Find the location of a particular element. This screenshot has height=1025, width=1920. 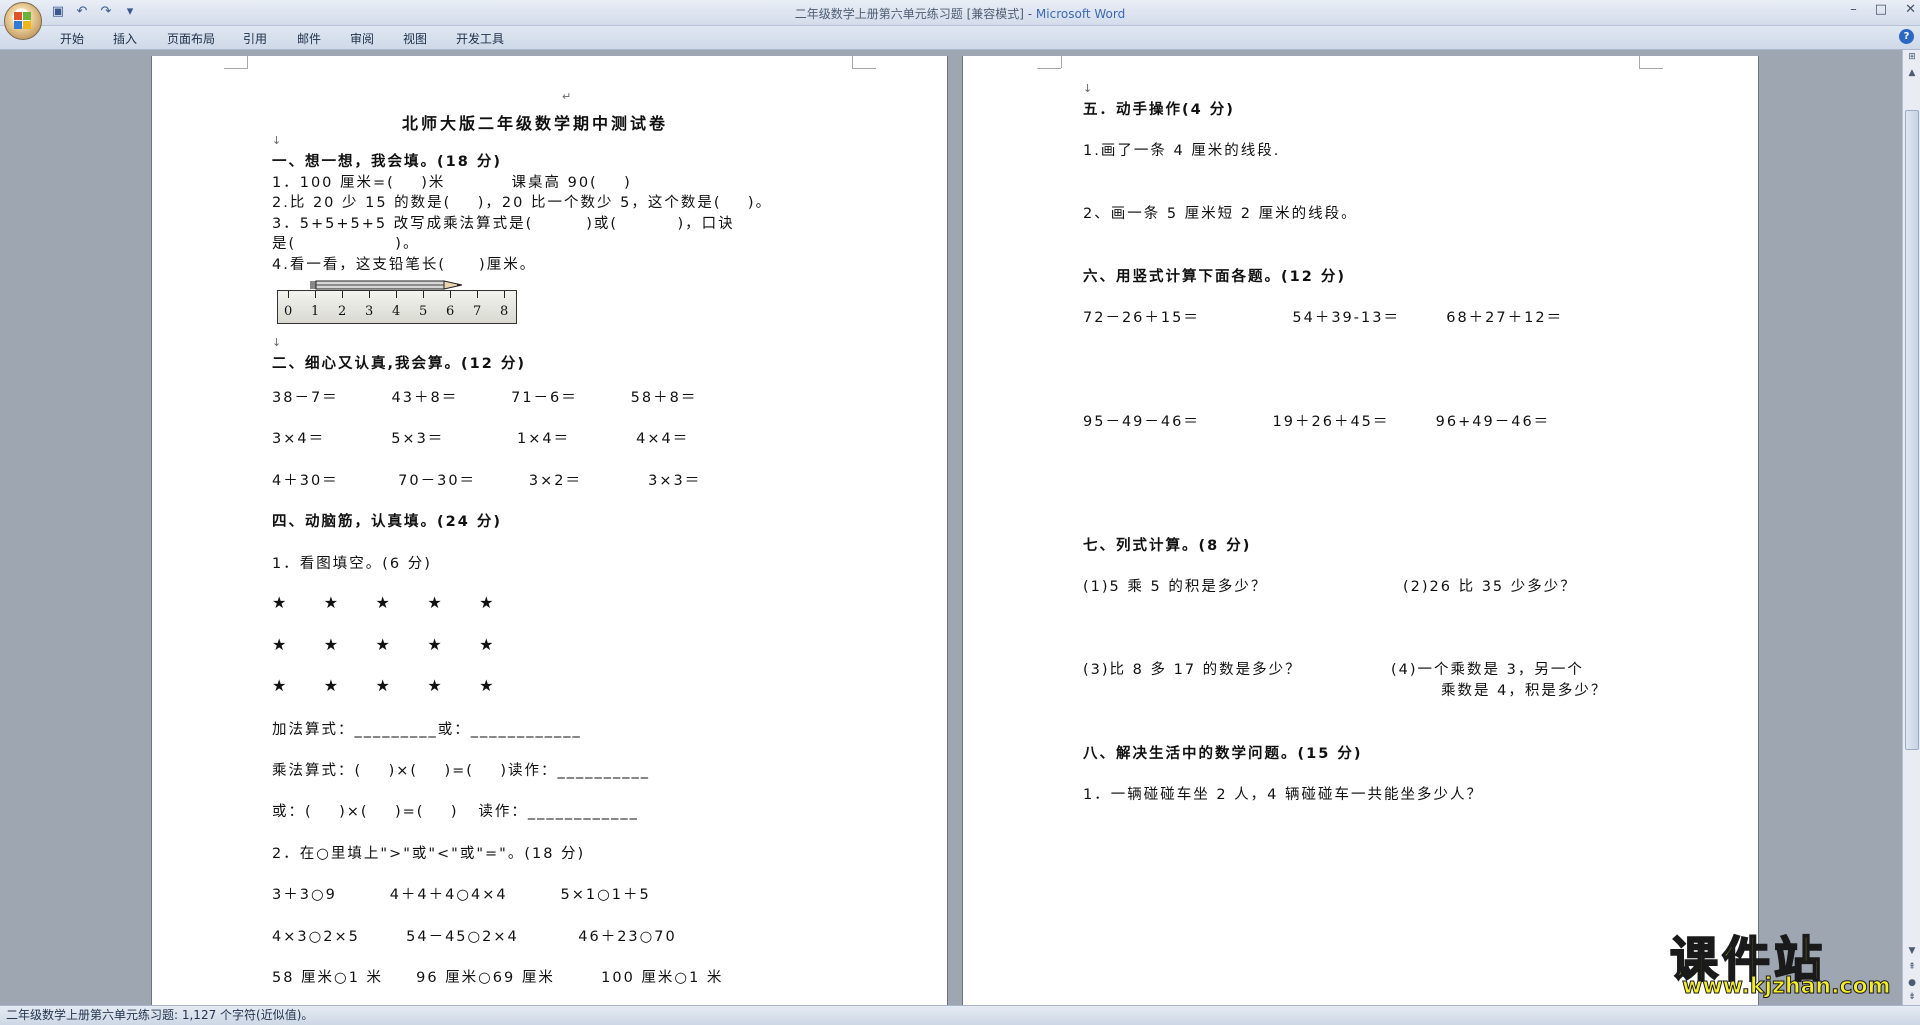

vertical-calc-row-2: 95－49－46＝ 19＋26＋45＝ 96+49－46＝ is located at coordinates (1317, 422).